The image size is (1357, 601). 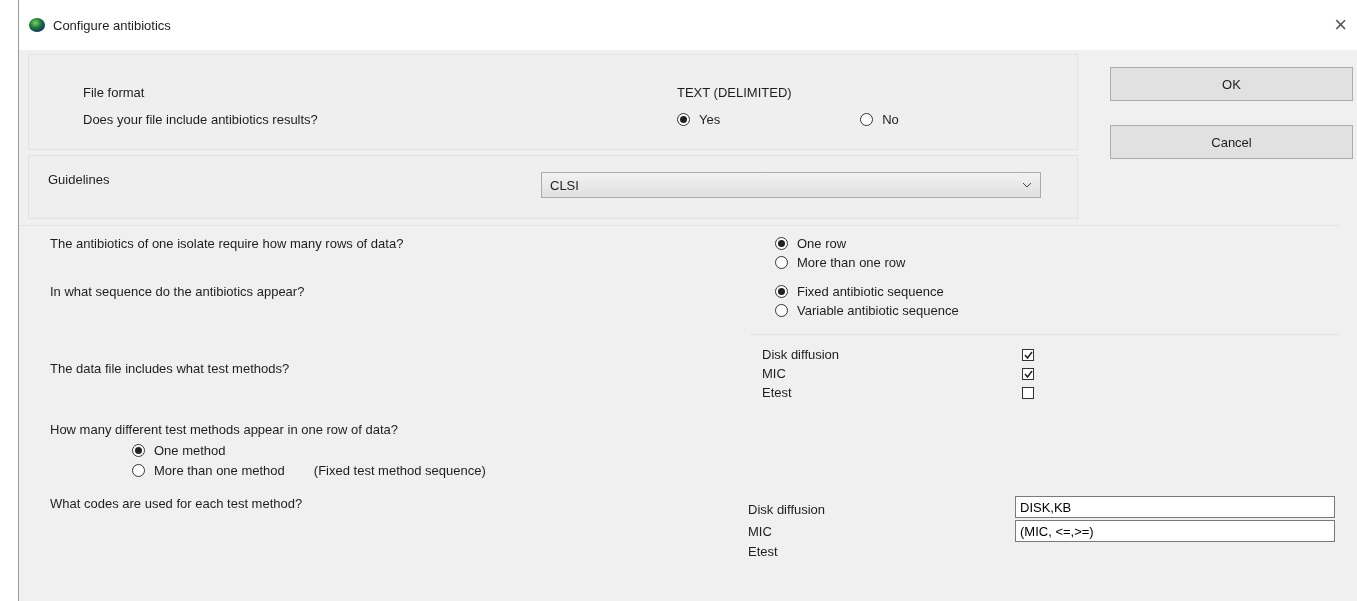 What do you see at coordinates (177, 291) in the screenshot?
I see `question-text: In what sequence do the antibiotics appear?` at bounding box center [177, 291].